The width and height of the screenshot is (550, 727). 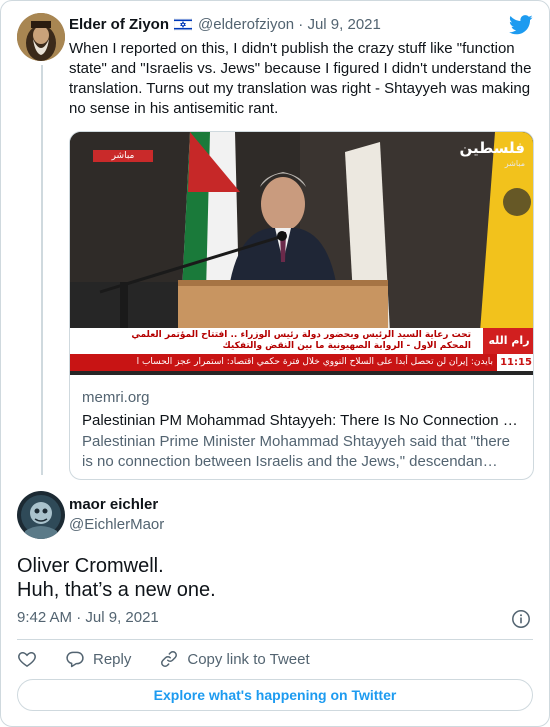 I want to click on link-icon, so click(x=169, y=659).